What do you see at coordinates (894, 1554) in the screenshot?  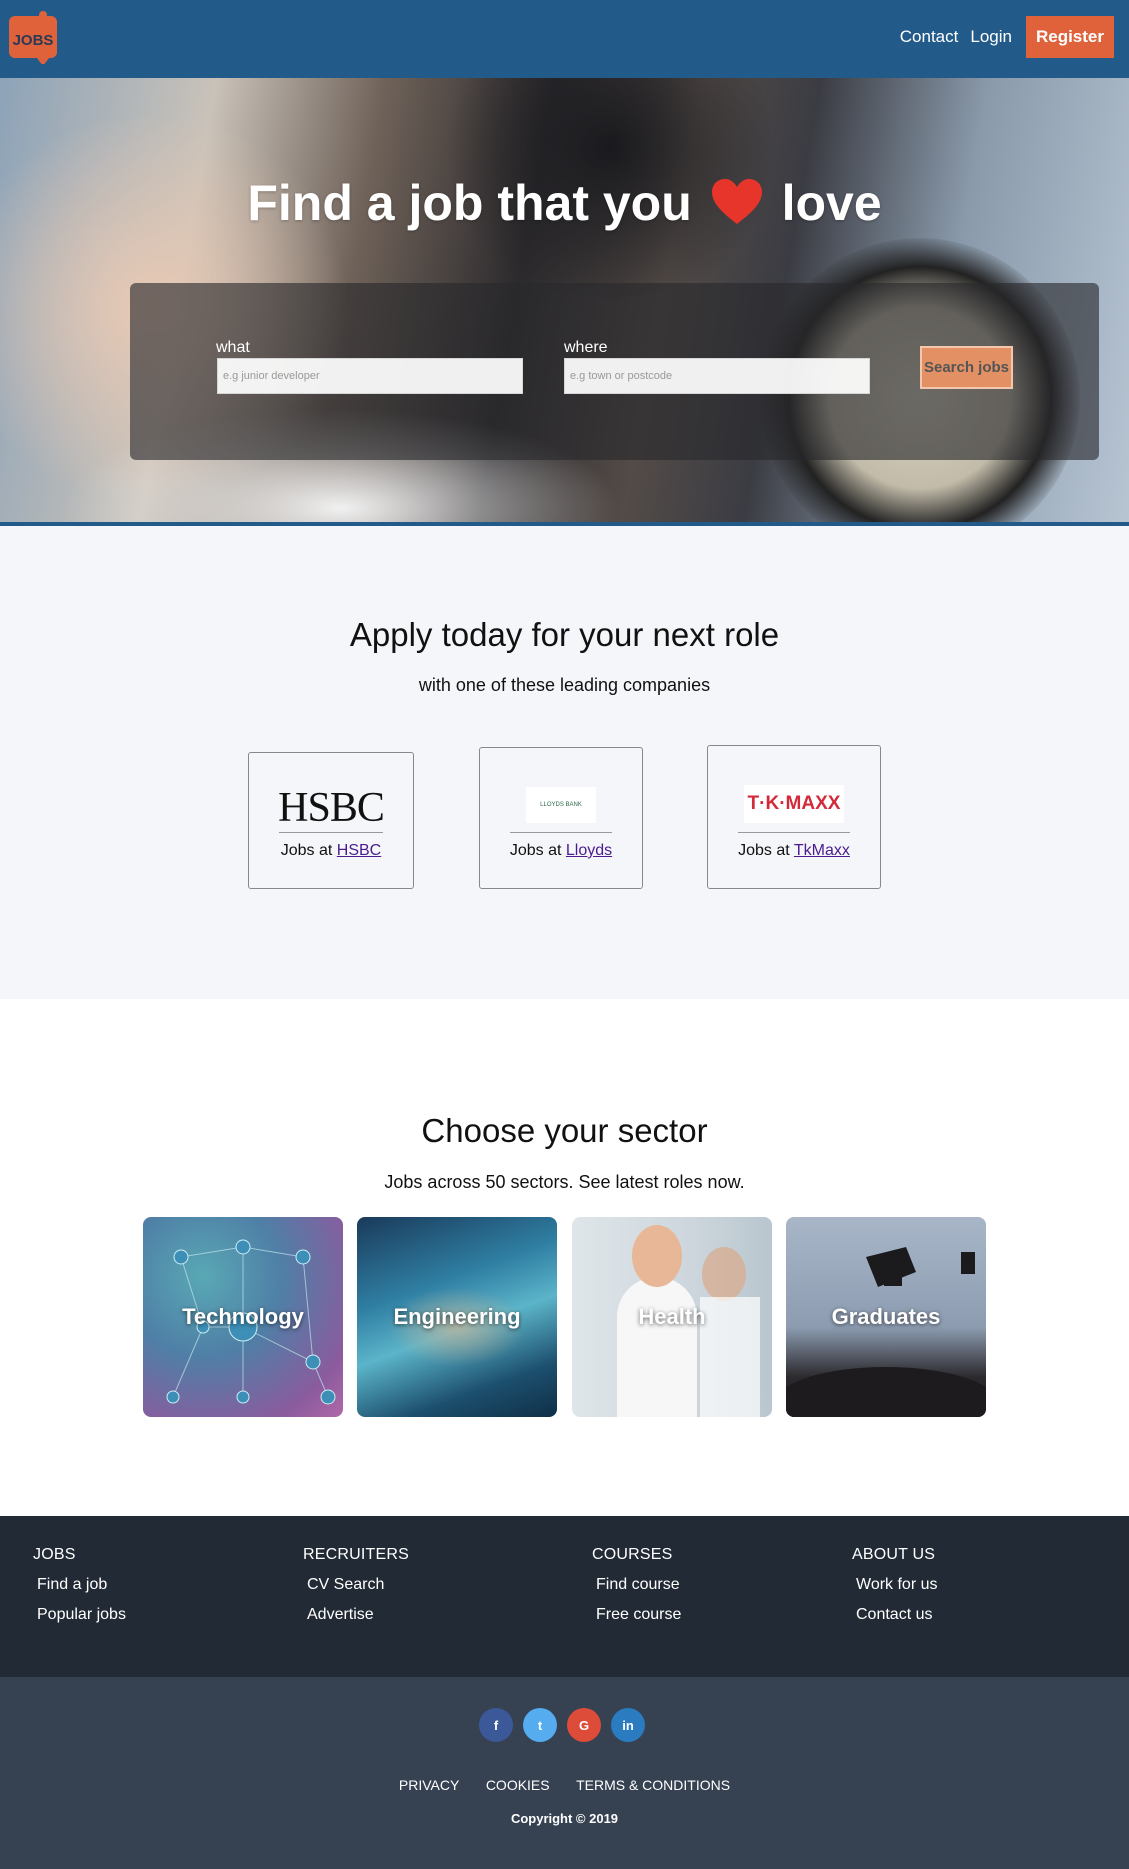 I see `footer-heading: ABOUT US` at bounding box center [894, 1554].